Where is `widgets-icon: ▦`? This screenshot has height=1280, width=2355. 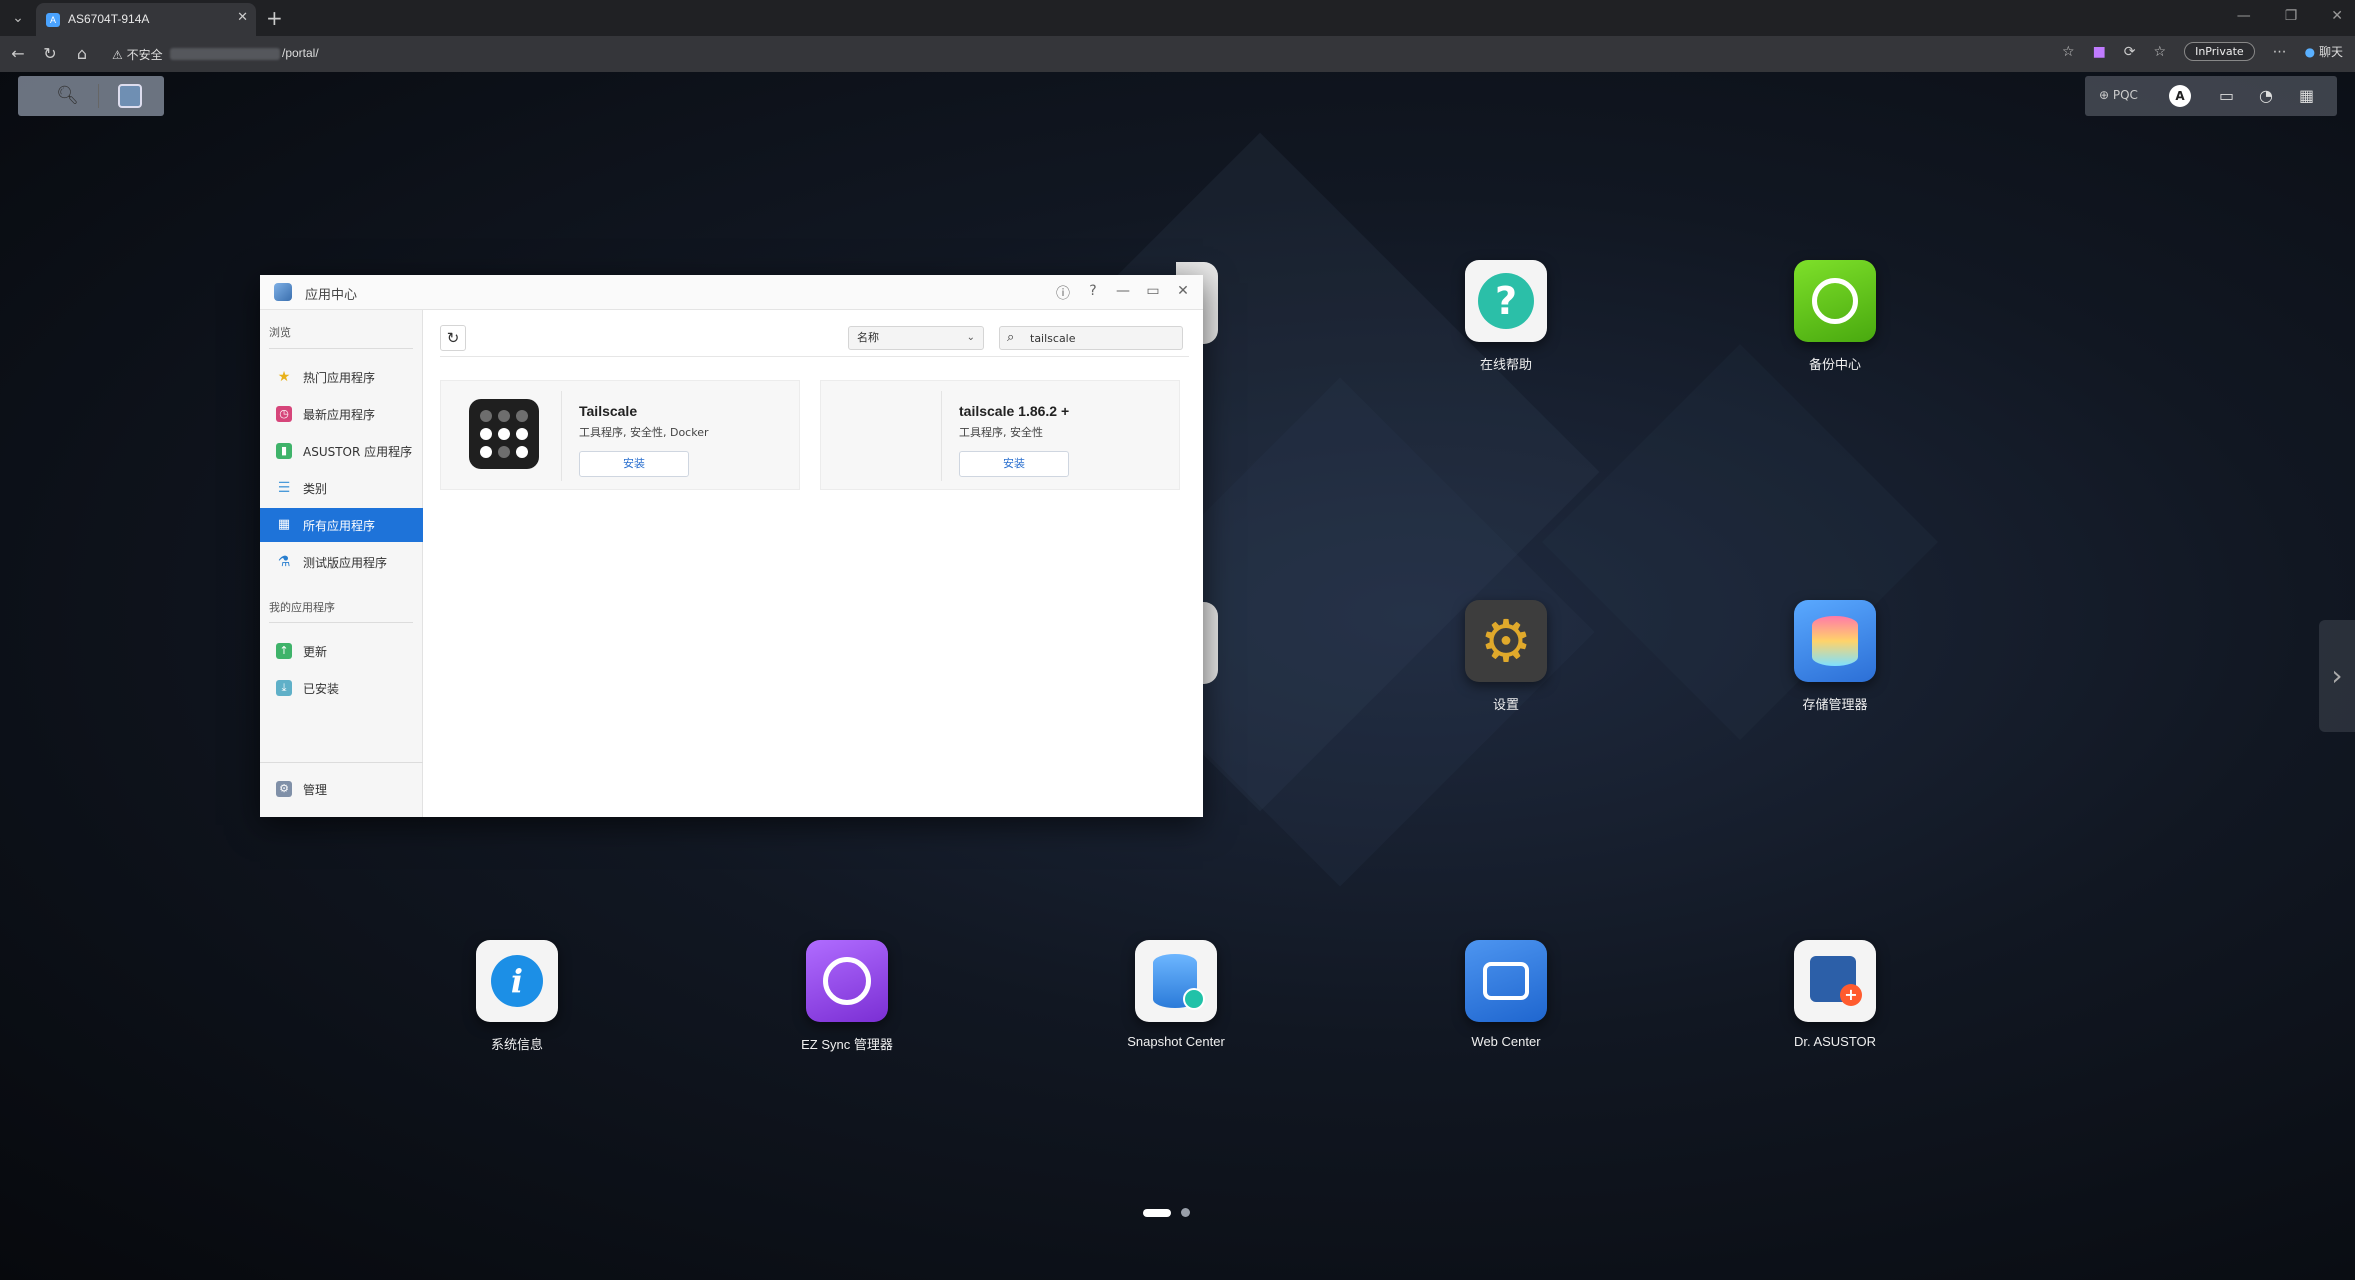 widgets-icon: ▦ is located at coordinates (2306, 95).